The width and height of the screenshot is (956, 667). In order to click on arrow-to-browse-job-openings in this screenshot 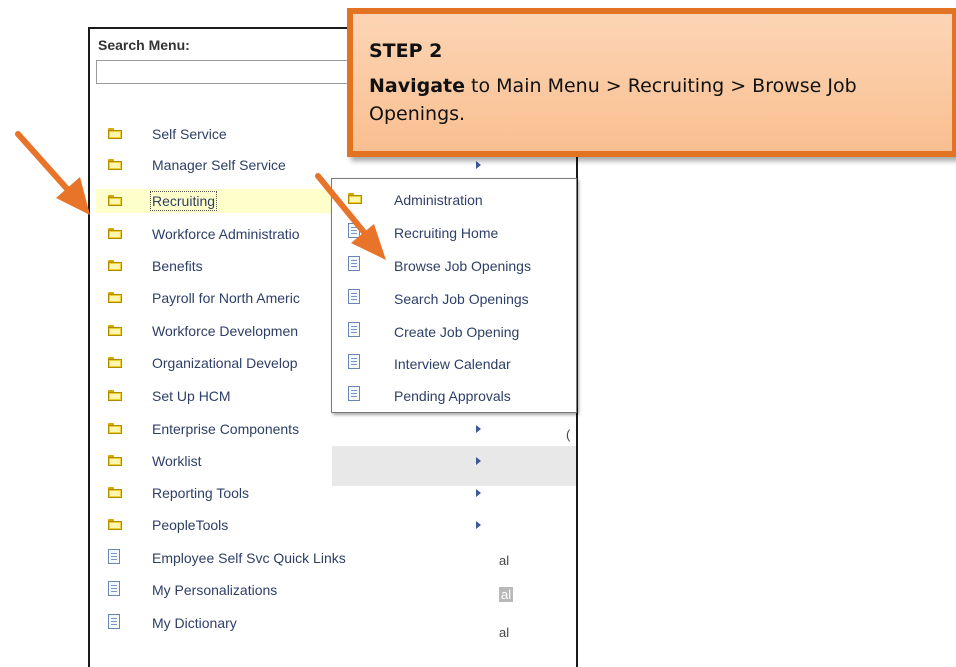, I will do `click(350, 216)`.